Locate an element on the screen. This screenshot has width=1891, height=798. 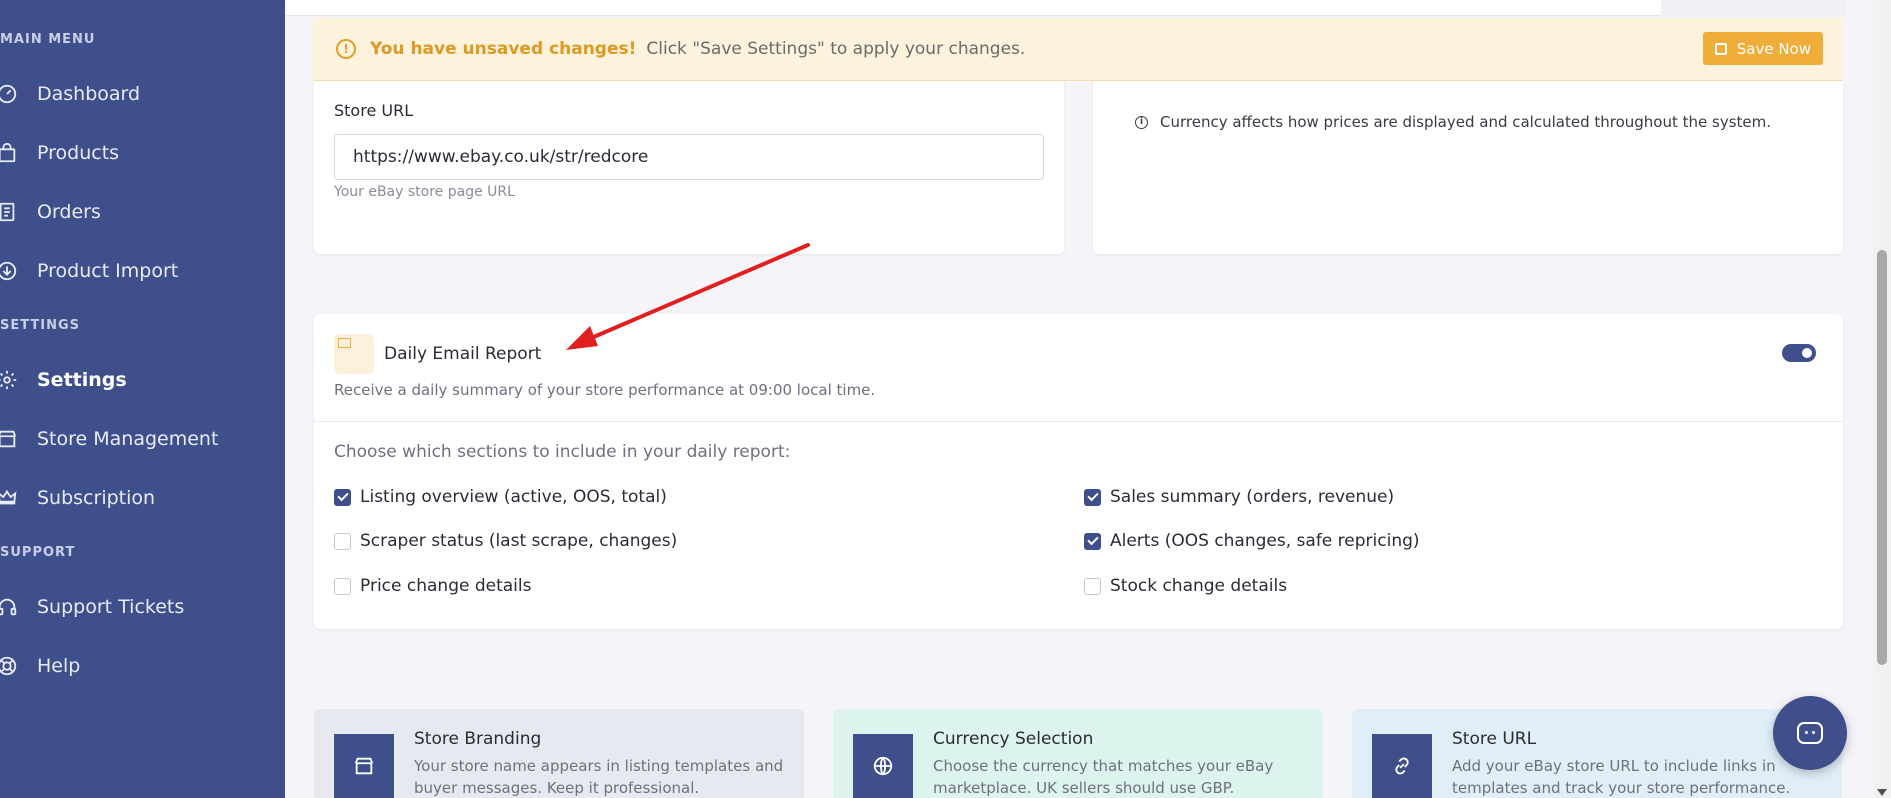
option-sales-summary: Sales summary (orders, revenue) is located at coordinates (1239, 497).